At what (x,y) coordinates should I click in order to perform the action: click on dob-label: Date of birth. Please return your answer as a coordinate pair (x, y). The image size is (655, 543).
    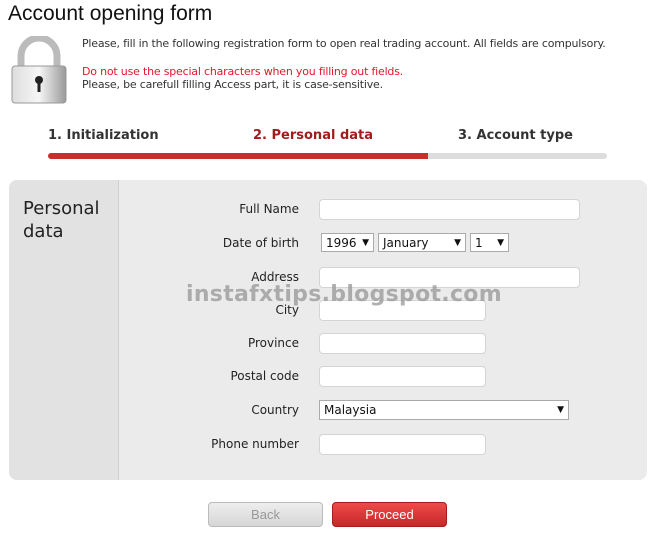
    Looking at the image, I should click on (260, 243).